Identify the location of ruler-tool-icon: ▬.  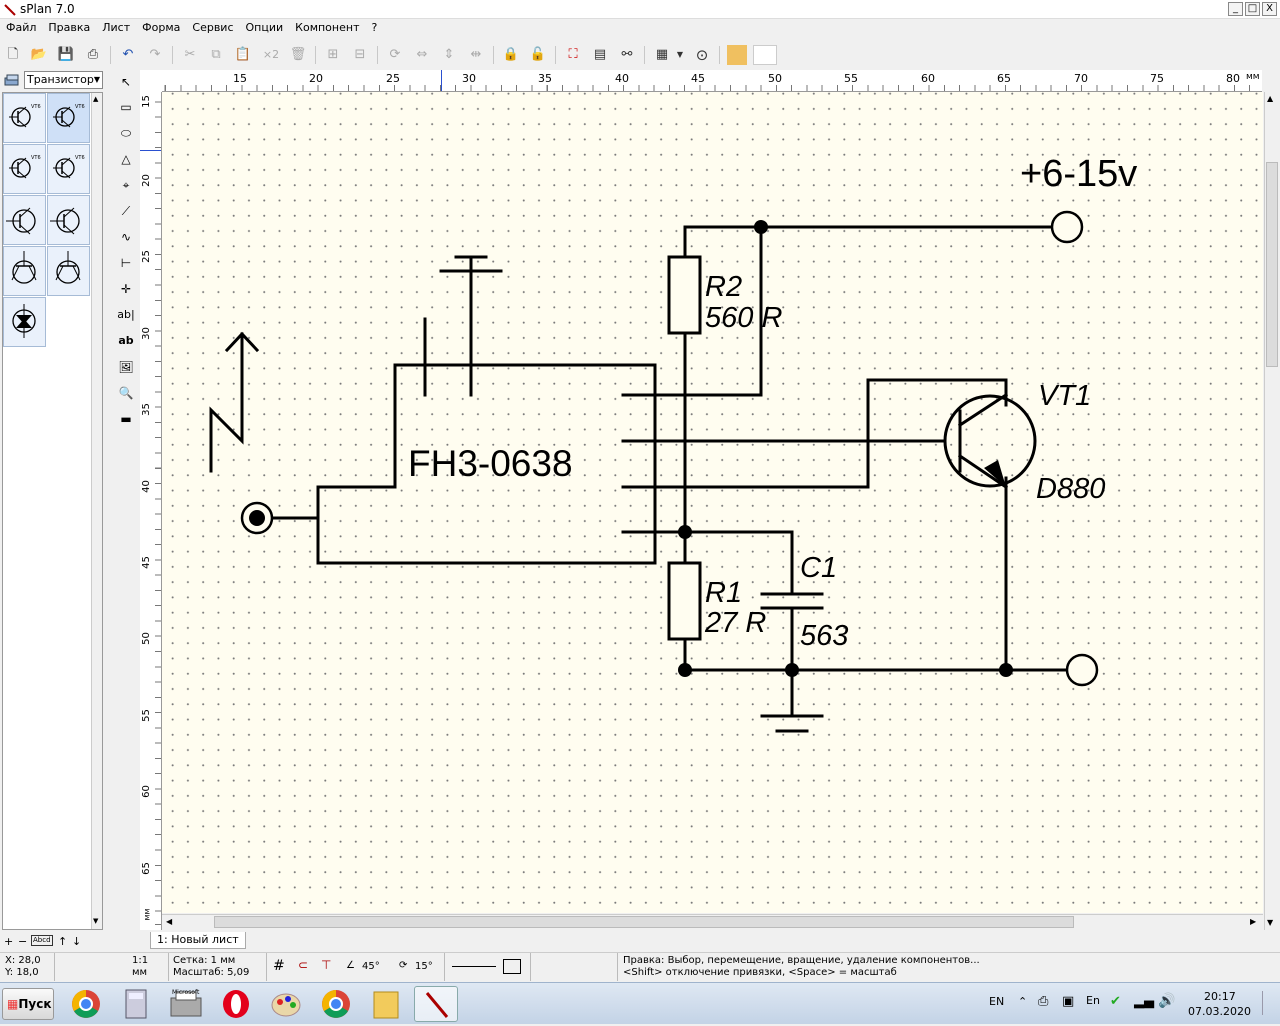
(126, 419).